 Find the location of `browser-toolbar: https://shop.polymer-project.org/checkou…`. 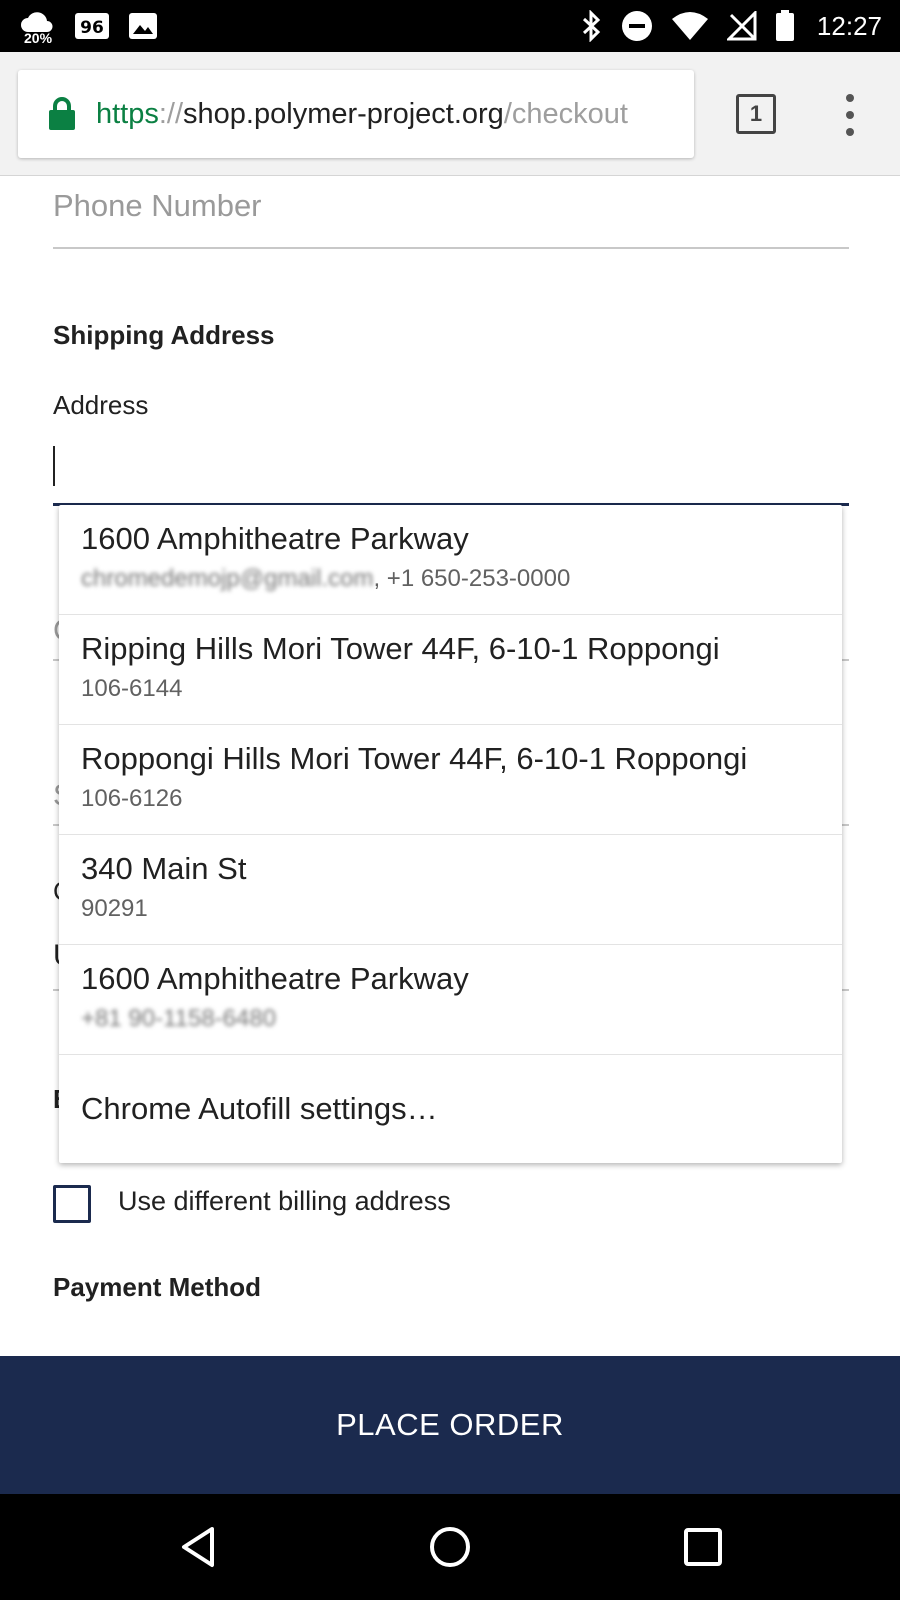

browser-toolbar: https://shop.polymer-project.org/checkou… is located at coordinates (450, 114).